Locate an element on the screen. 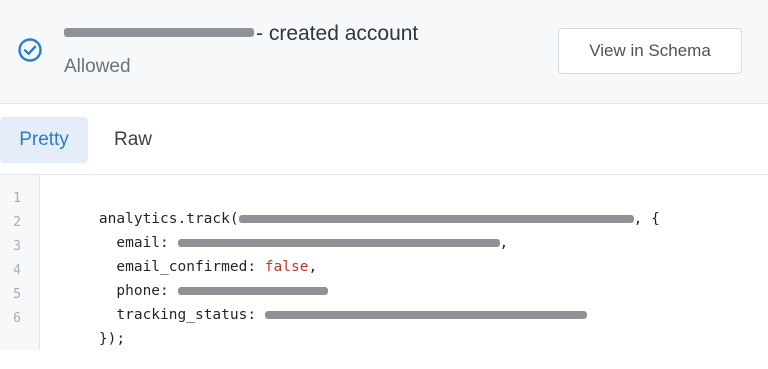 The height and width of the screenshot is (369, 768). code-line: tracking_status: is located at coordinates (325, 304).